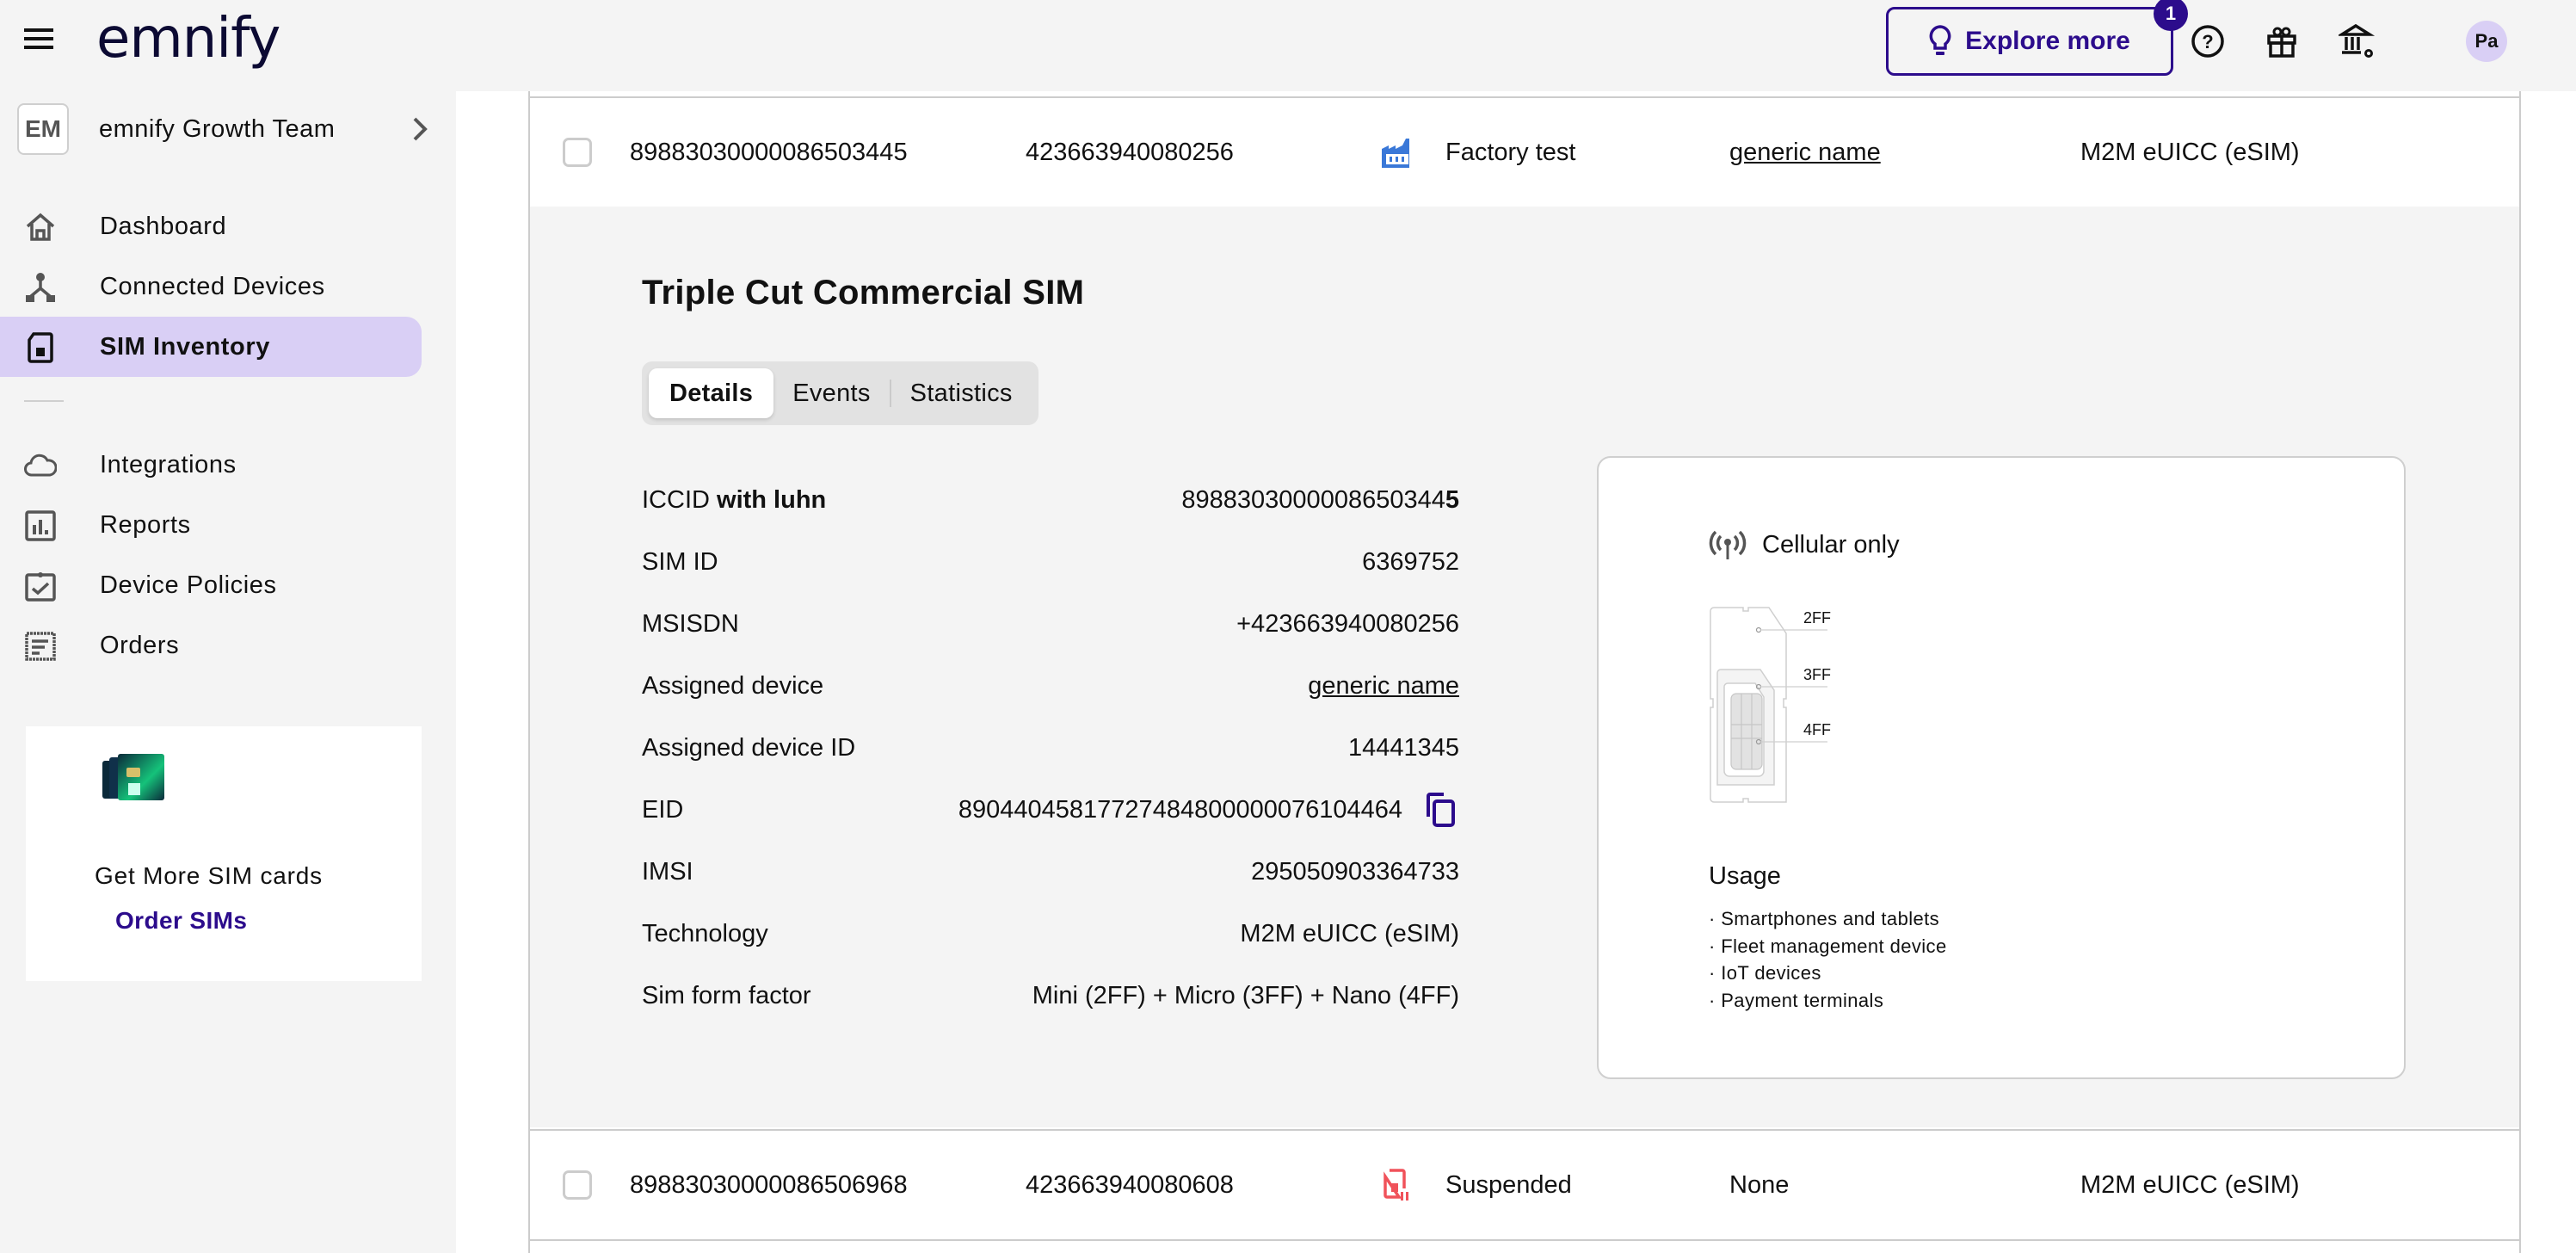 The width and height of the screenshot is (2576, 1253). Describe the element at coordinates (185, 347) in the screenshot. I see `sidebar-item-label: SIM Inventory` at that location.